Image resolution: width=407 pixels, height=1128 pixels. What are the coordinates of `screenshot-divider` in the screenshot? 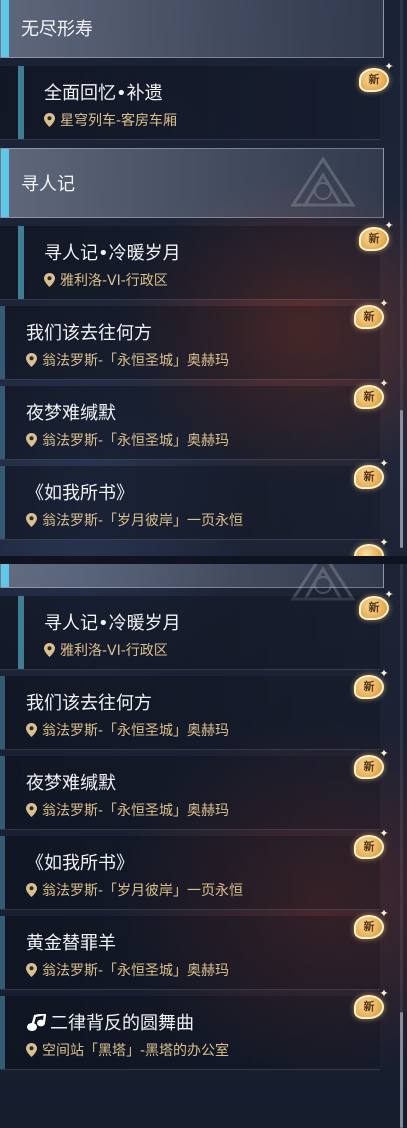 It's located at (203, 560).